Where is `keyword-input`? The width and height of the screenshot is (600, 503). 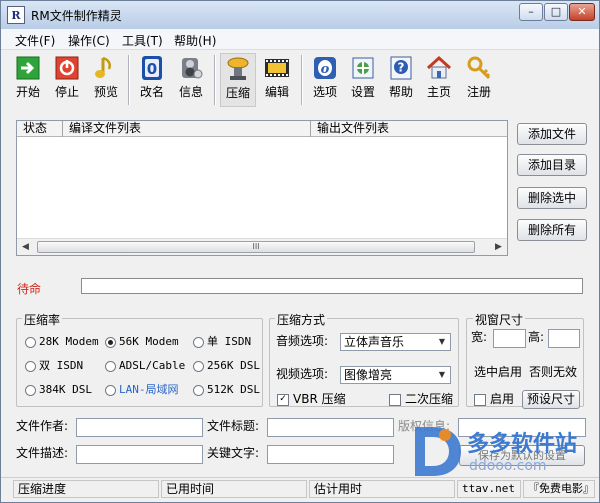
keyword-input is located at coordinates (330, 454).